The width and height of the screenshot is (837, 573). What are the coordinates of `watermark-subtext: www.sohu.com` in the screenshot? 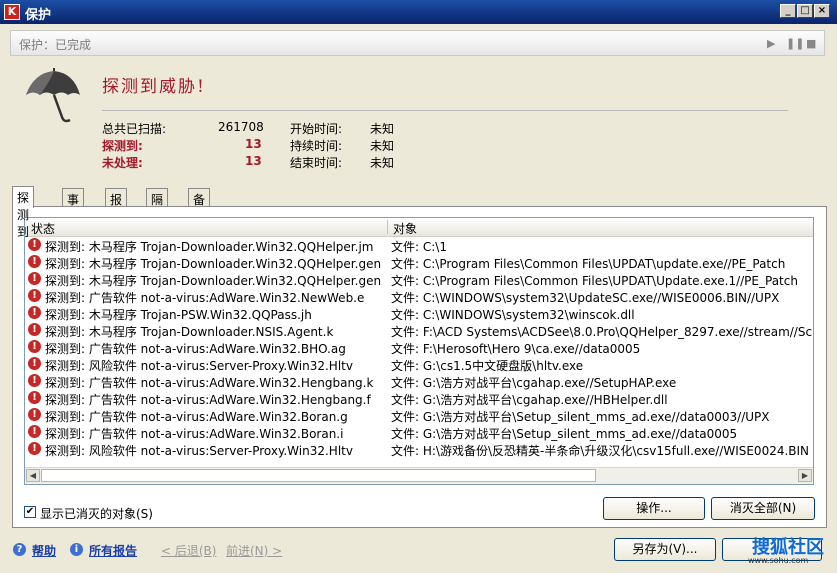 It's located at (778, 560).